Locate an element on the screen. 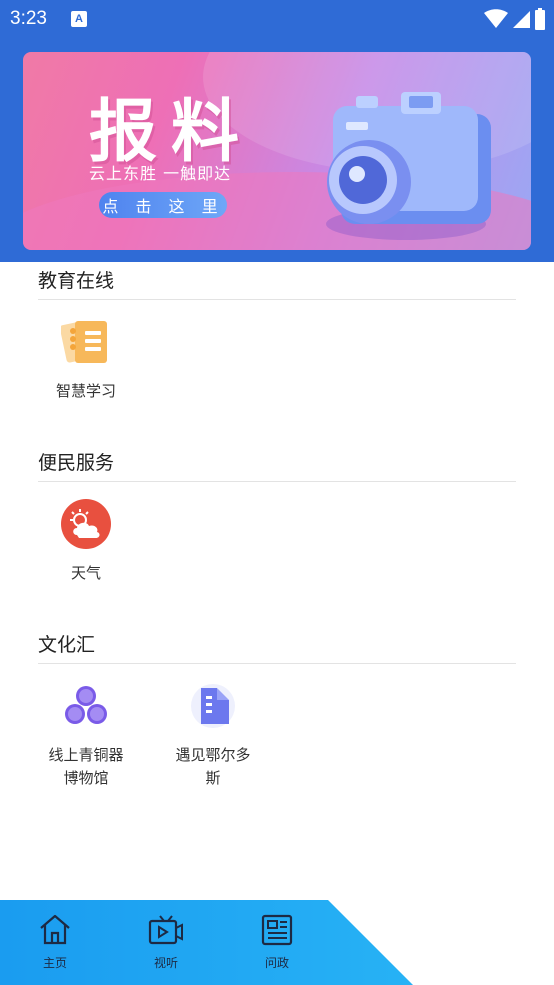 The height and width of the screenshot is (985, 554). section-services: 便民服务 天气 is located at coordinates (277, 515).